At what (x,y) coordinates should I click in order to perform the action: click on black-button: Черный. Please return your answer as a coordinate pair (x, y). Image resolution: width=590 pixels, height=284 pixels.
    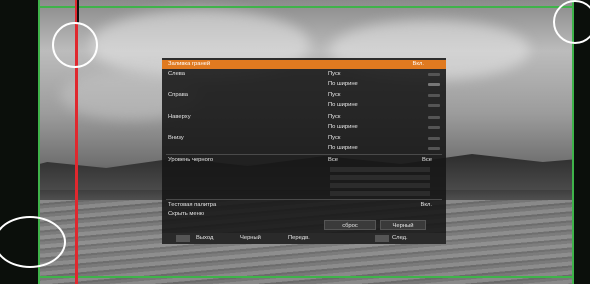
    Looking at the image, I should click on (403, 225).